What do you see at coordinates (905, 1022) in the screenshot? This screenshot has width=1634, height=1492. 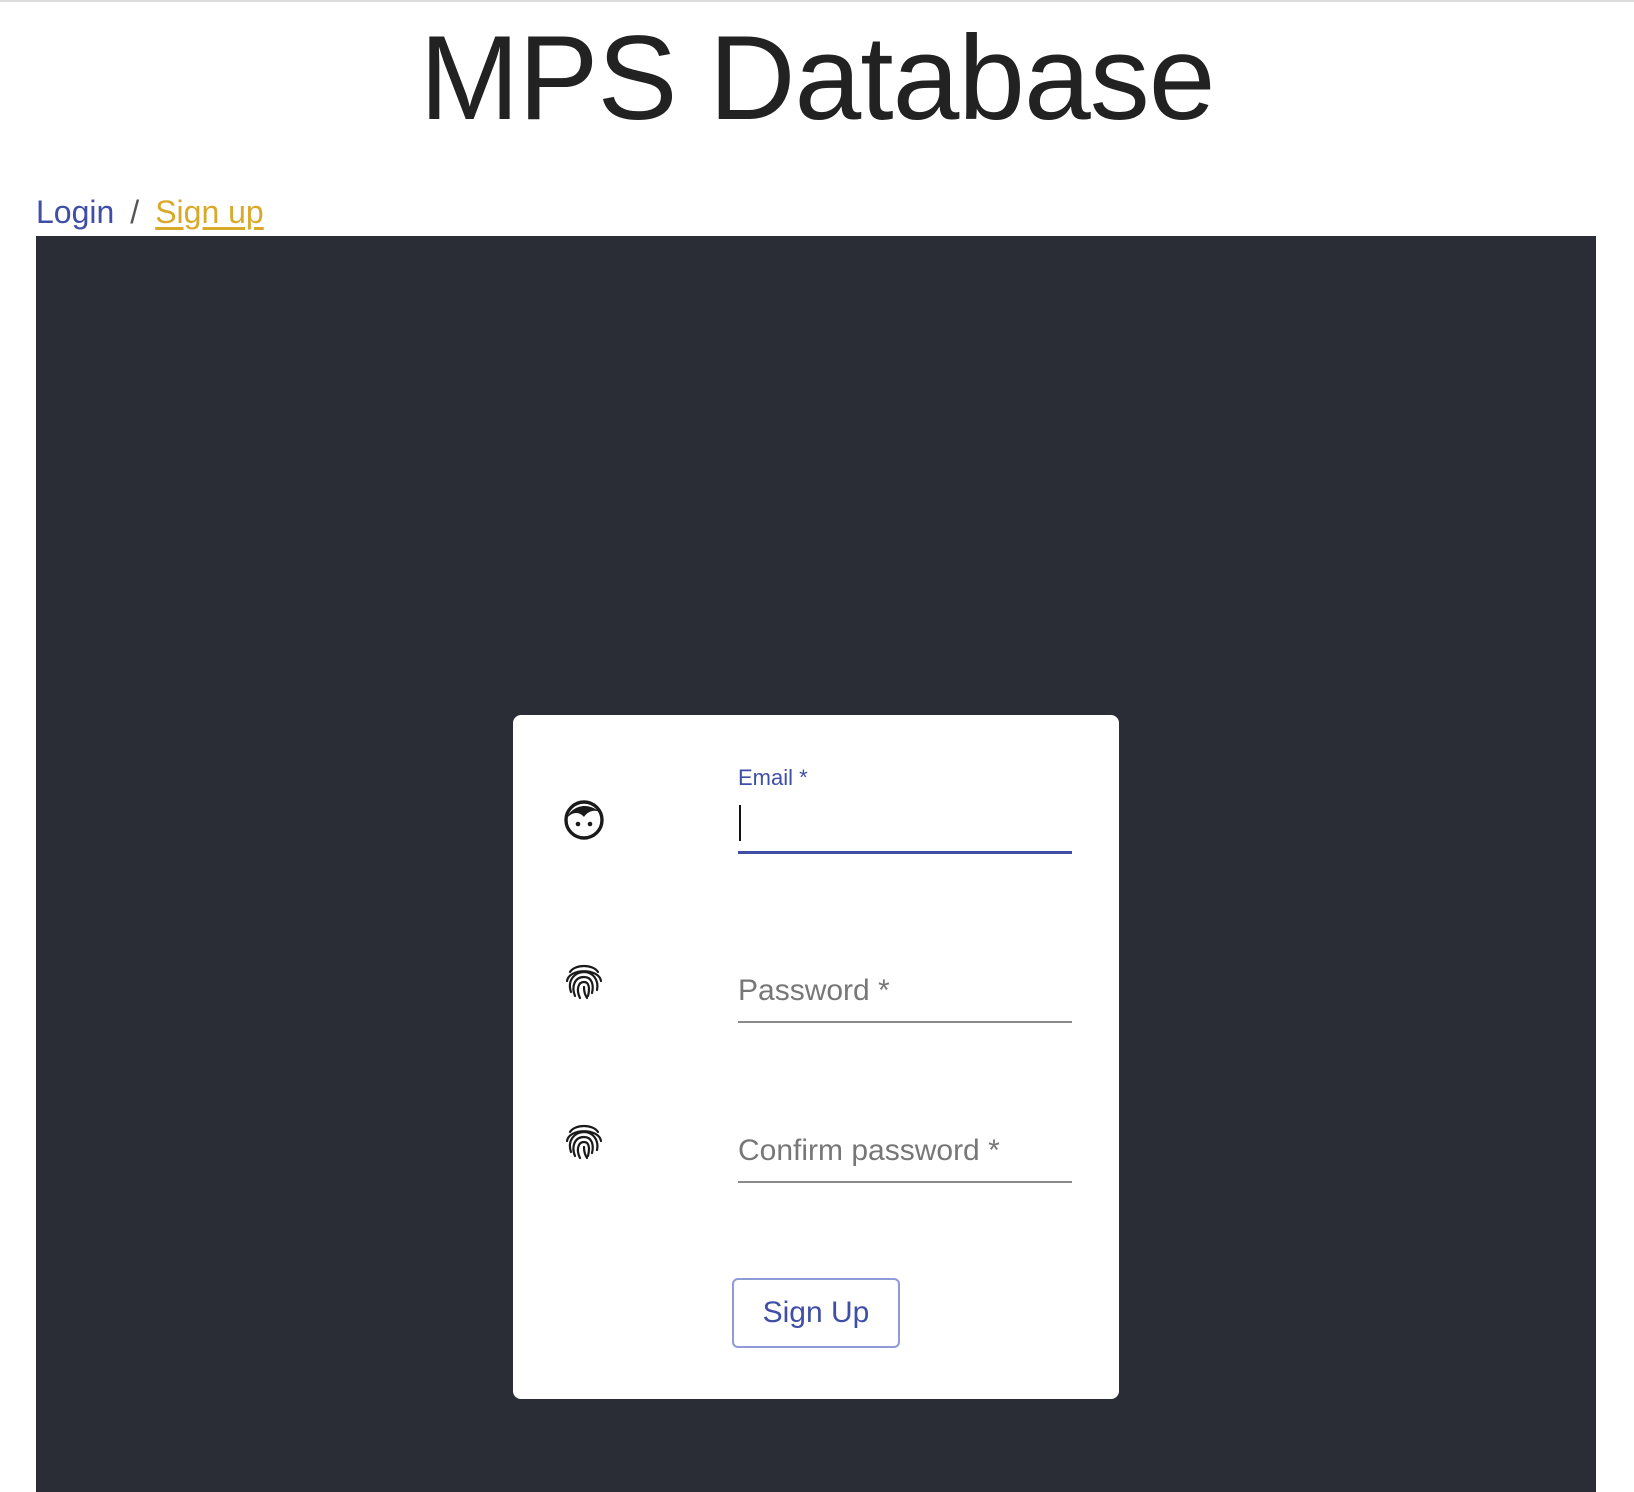 I see `password-underline` at bounding box center [905, 1022].